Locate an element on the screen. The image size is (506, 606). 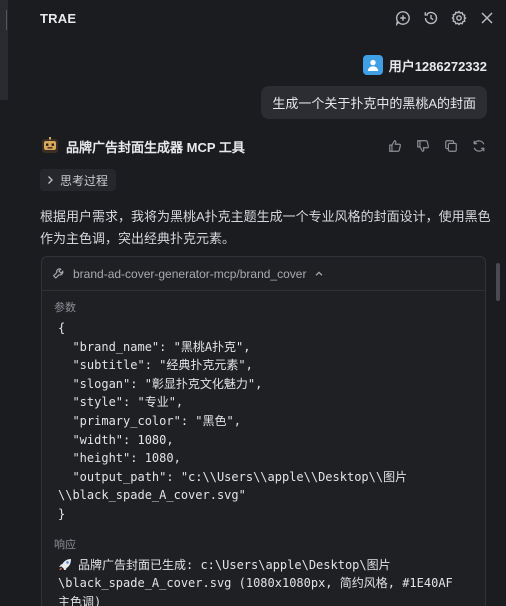
tool-name: brand-ad-cover-generator-mcp/brand_cover is located at coordinates (190, 273).